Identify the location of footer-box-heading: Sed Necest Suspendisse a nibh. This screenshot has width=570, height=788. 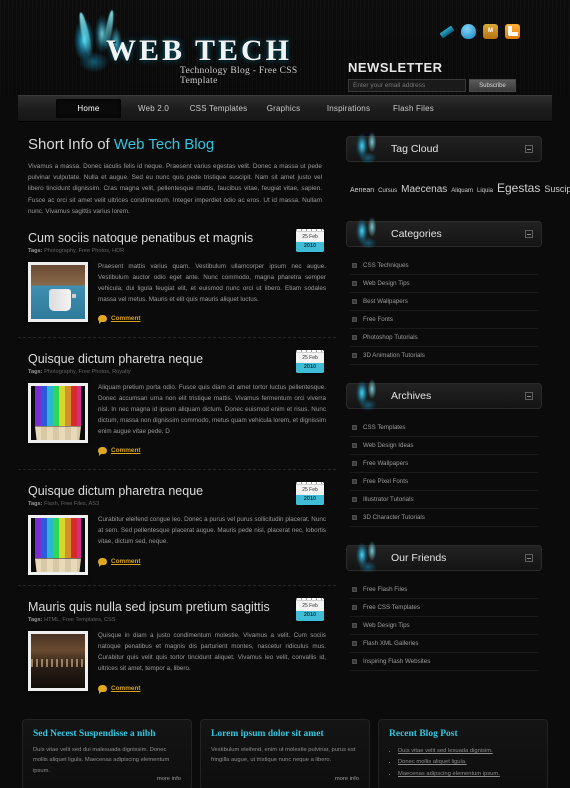
(107, 734).